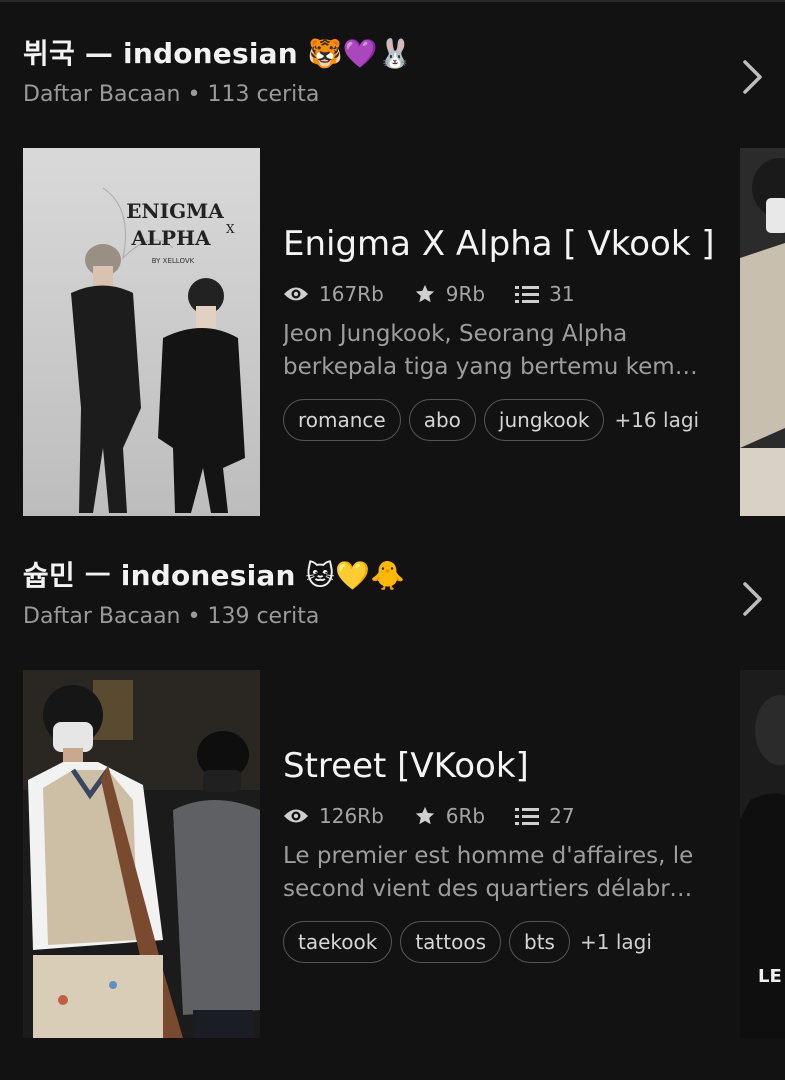 The image size is (785, 1080). I want to click on votes-count: 6Rb, so click(465, 816).